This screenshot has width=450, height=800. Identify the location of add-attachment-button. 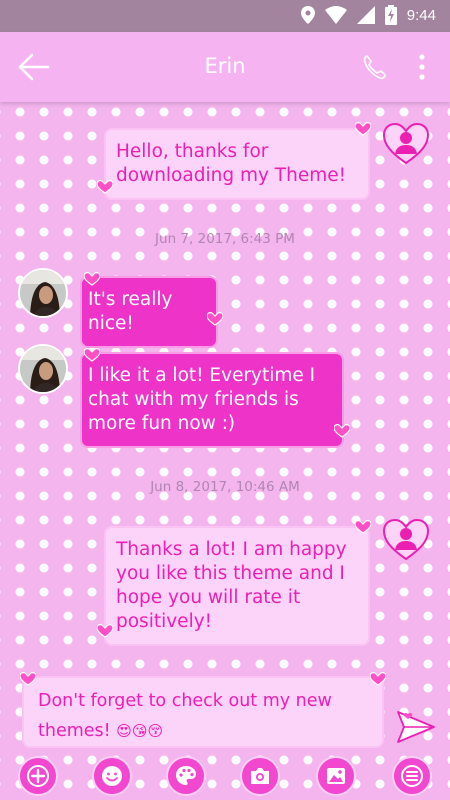
(38, 776).